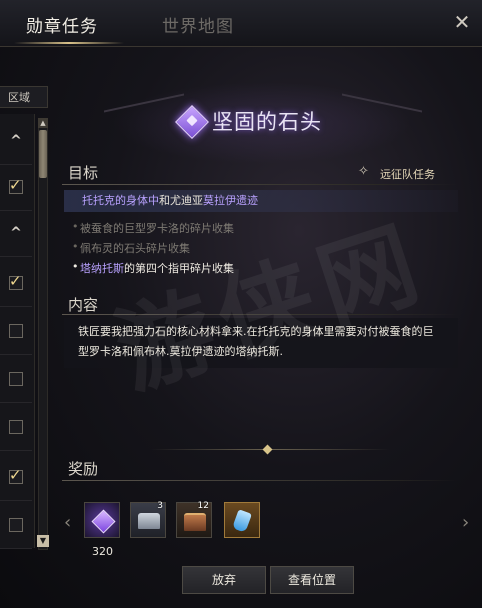 The width and height of the screenshot is (482, 608). I want to click on silver-chest-icon, so click(149, 521).